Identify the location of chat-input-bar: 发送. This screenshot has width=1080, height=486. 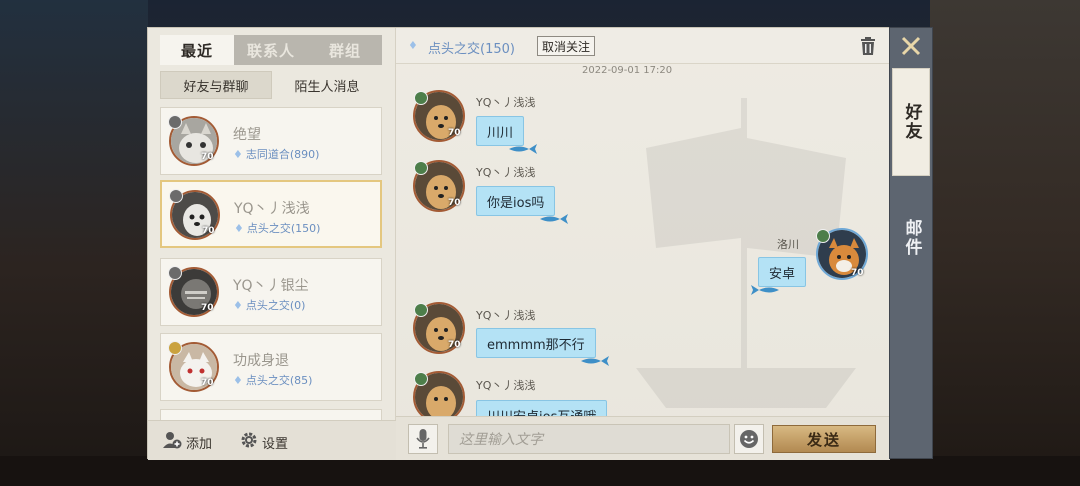
(643, 438).